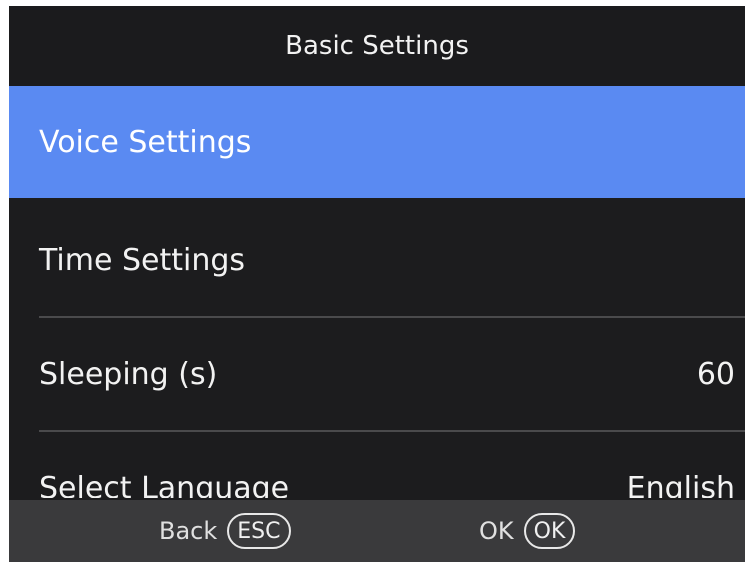 The width and height of the screenshot is (754, 570). Describe the element at coordinates (377, 531) in the screenshot. I see `footer-bar: Back ESC OK OK` at that location.